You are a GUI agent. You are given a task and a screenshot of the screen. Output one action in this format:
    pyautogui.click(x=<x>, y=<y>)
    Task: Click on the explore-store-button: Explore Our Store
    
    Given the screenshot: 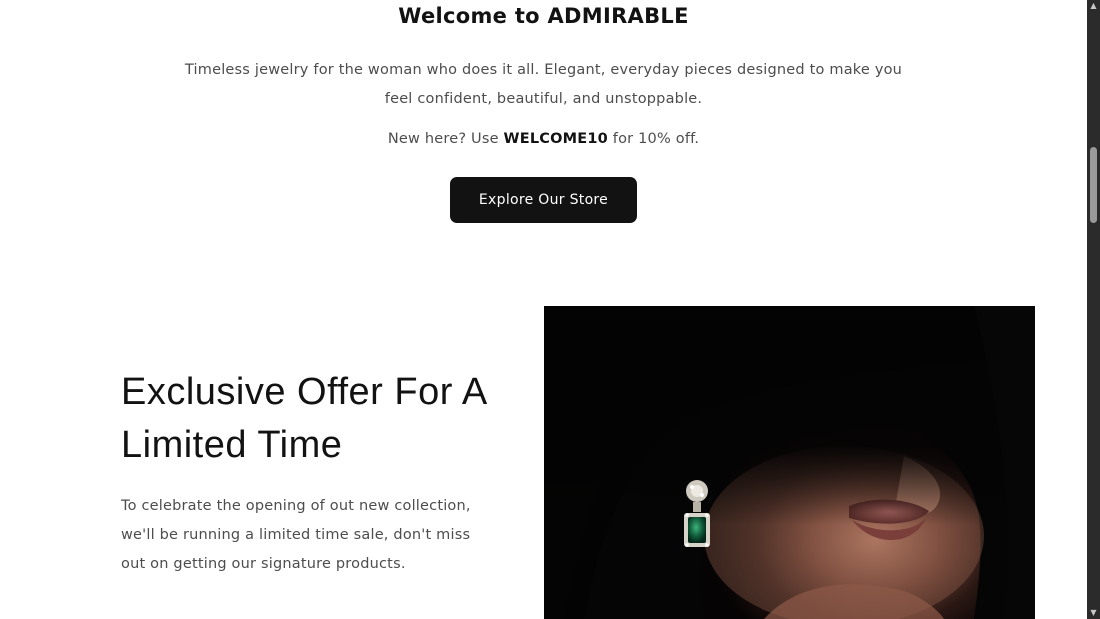 What is the action you would take?
    pyautogui.click(x=543, y=200)
    